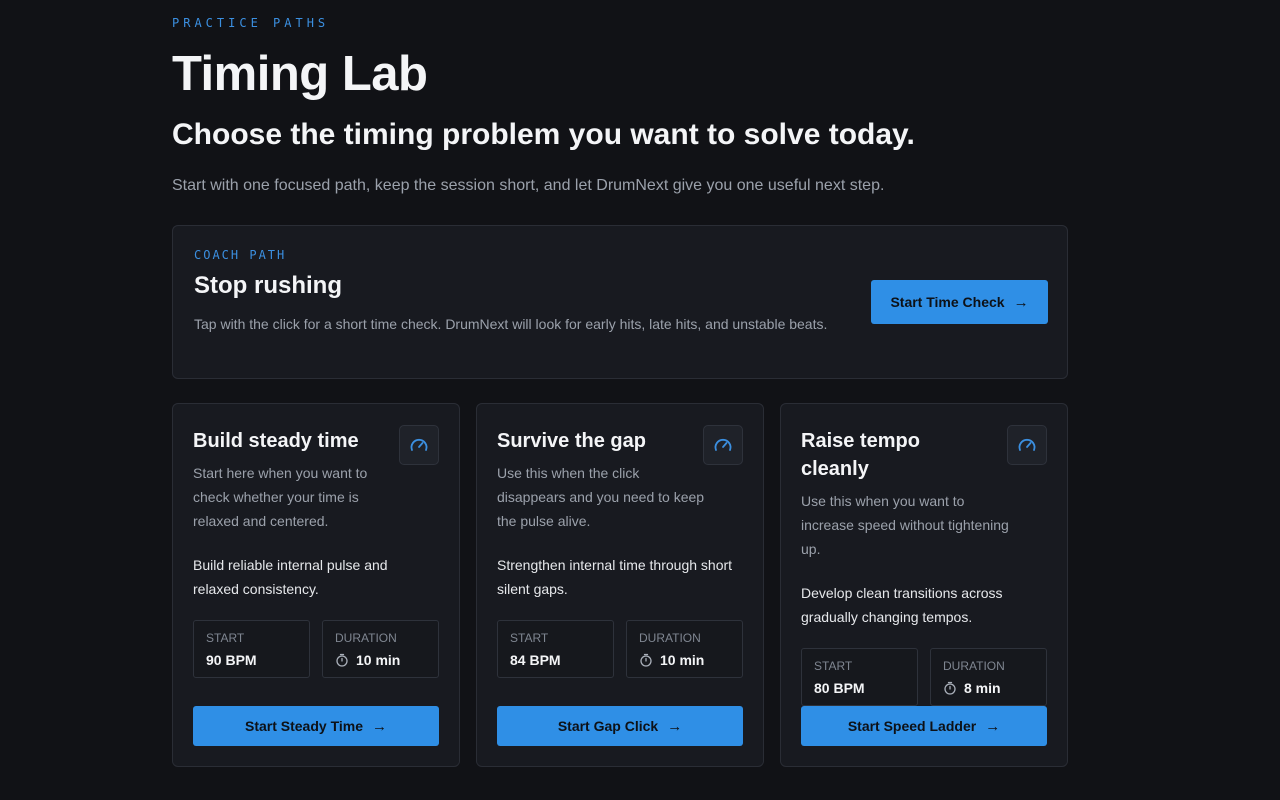 The image size is (1280, 800). I want to click on stat-value: 80 BPM, so click(839, 688).